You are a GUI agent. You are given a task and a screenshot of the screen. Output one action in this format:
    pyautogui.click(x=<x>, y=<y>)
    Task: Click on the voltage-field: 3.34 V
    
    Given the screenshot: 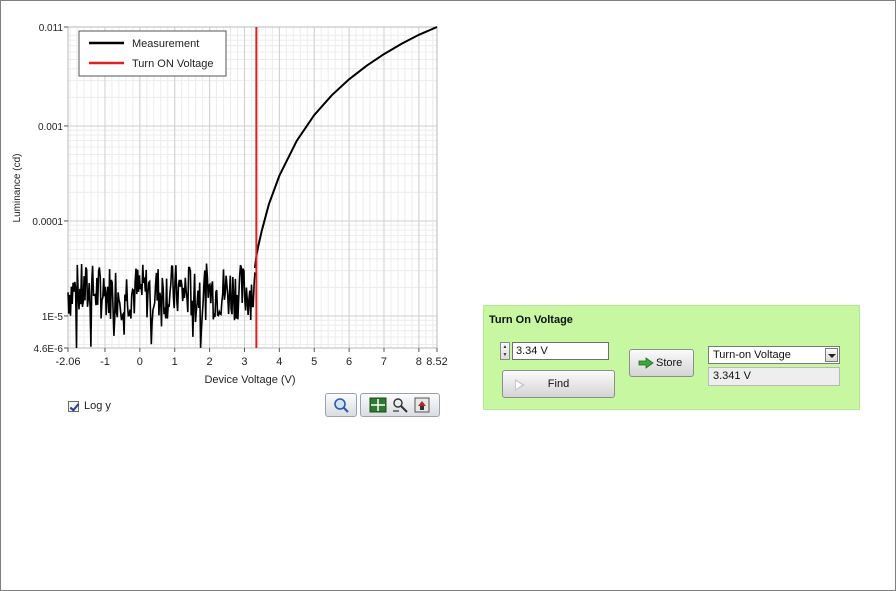 What is the action you would take?
    pyautogui.click(x=560, y=351)
    